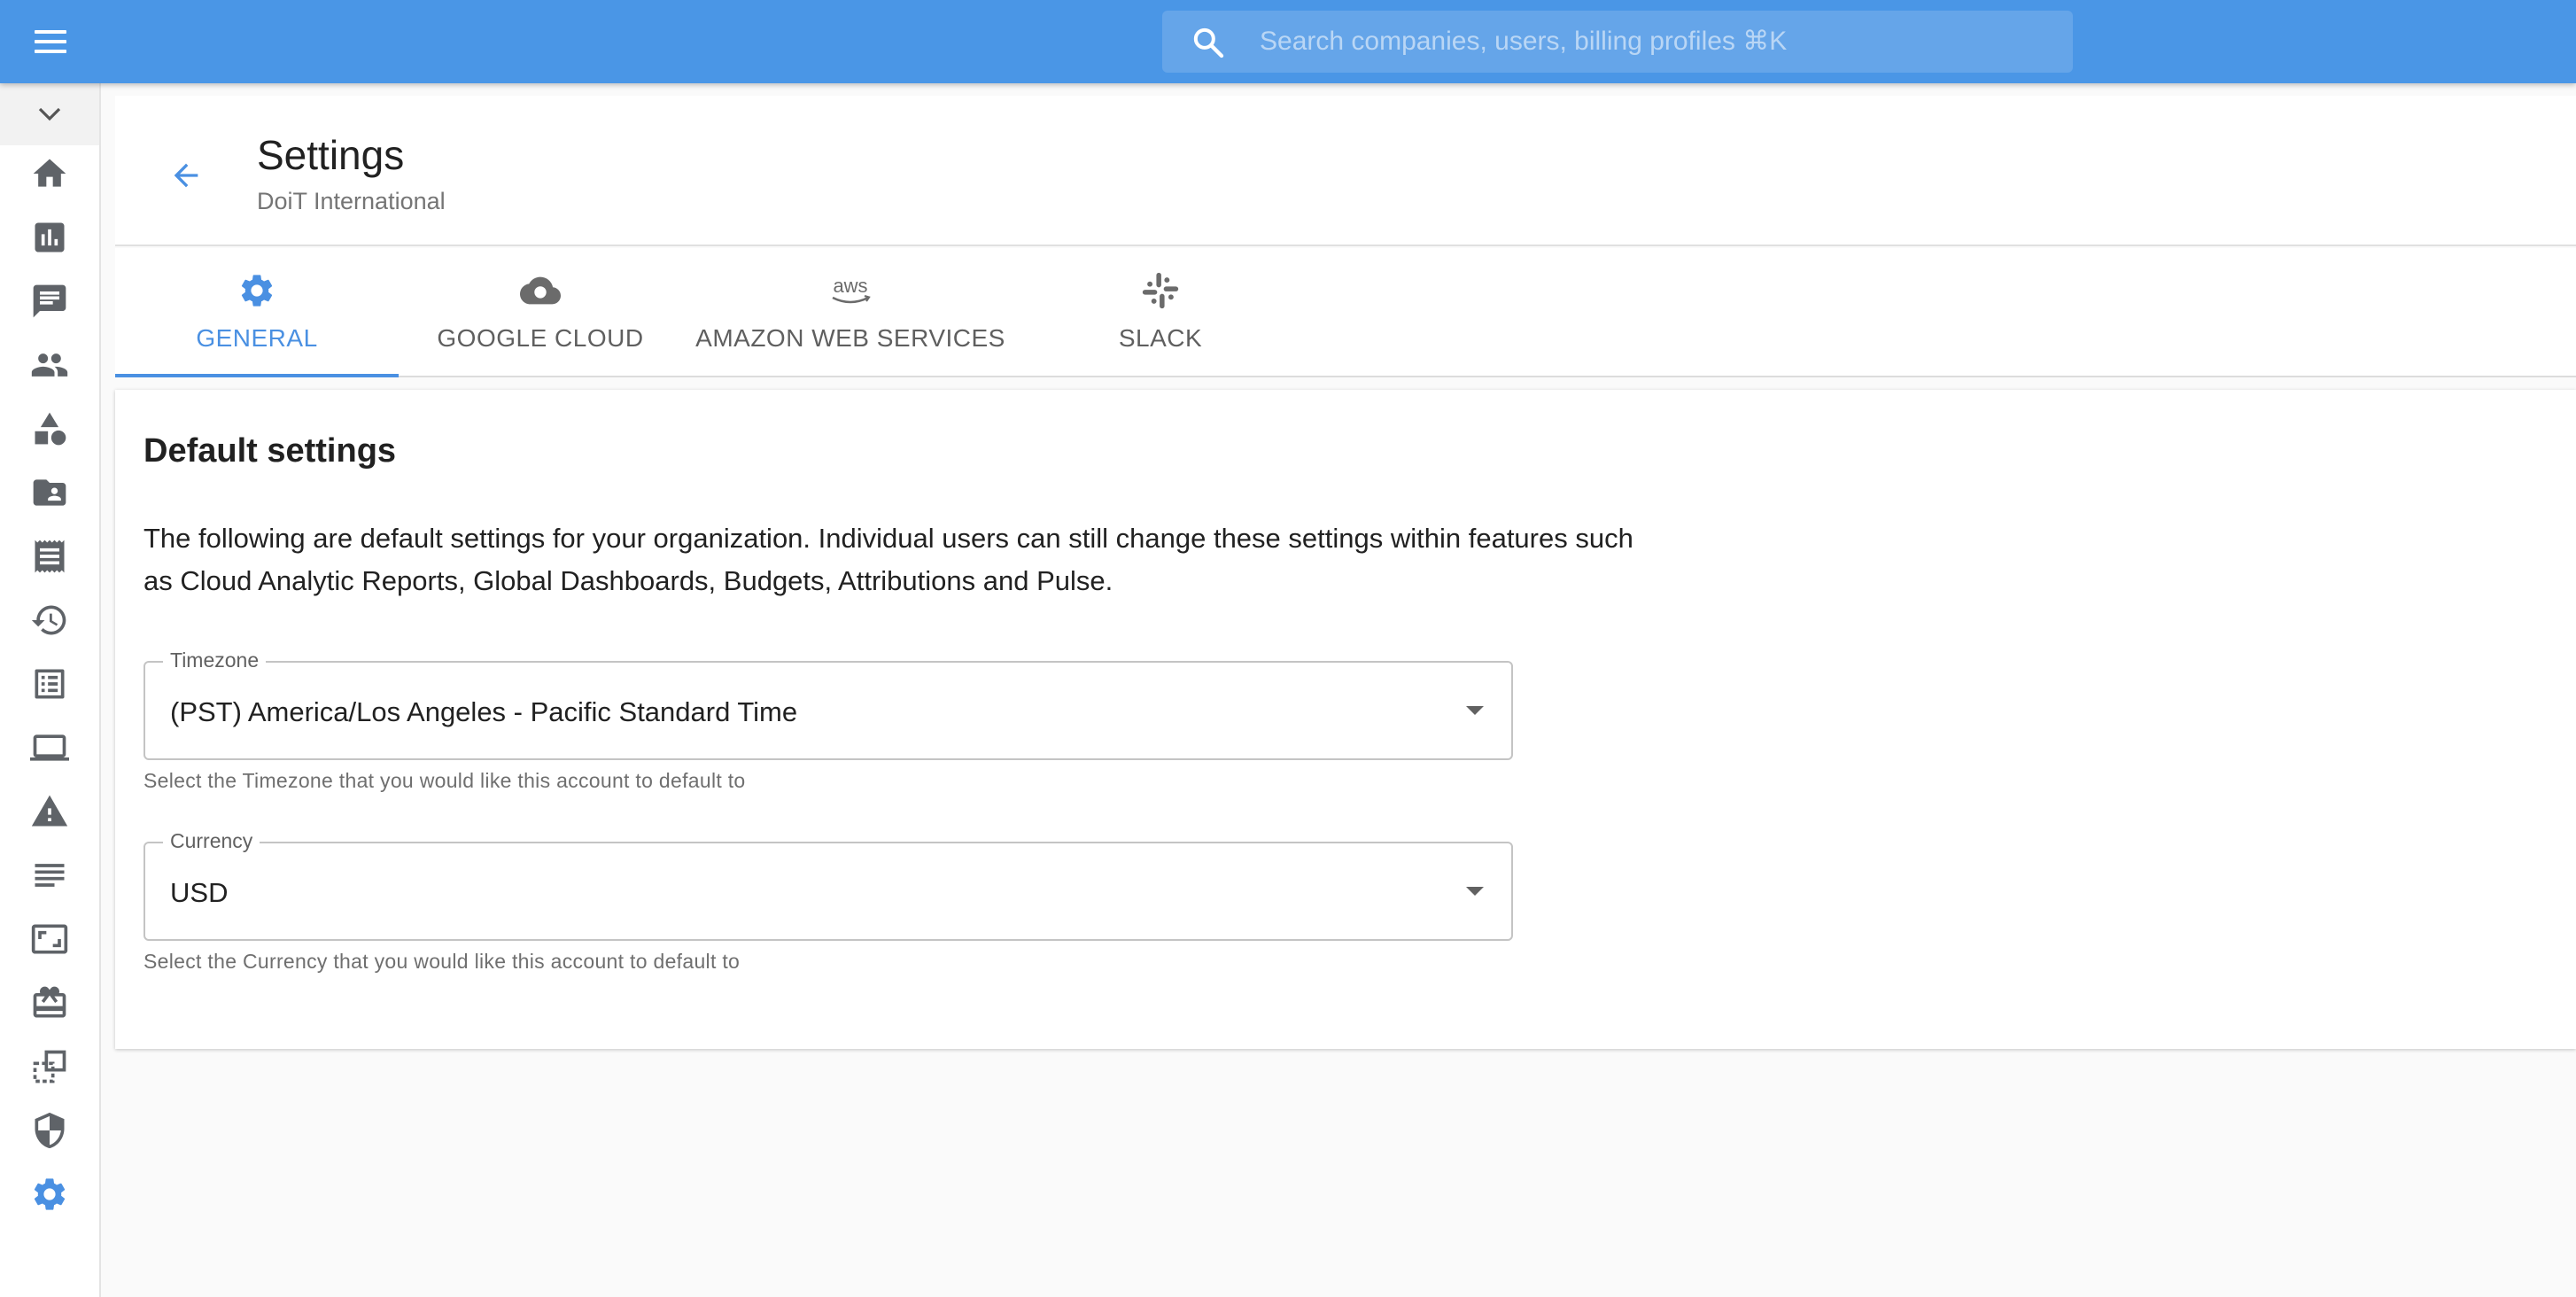 The height and width of the screenshot is (1297, 2576). Describe the element at coordinates (1208, 42) in the screenshot. I see `search-icon` at that location.